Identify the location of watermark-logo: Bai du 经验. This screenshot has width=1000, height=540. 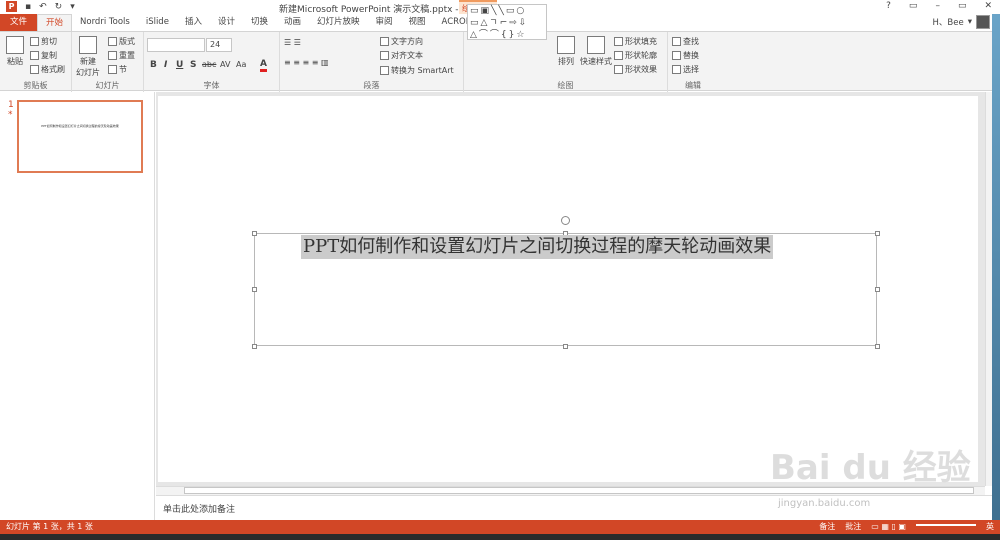
(870, 468).